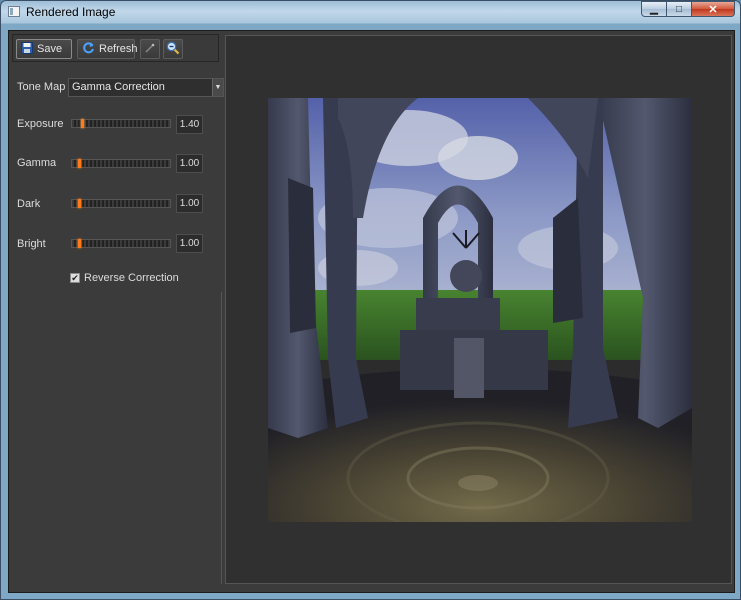  Describe the element at coordinates (40, 124) in the screenshot. I see `exposure-label: Exposure` at that location.